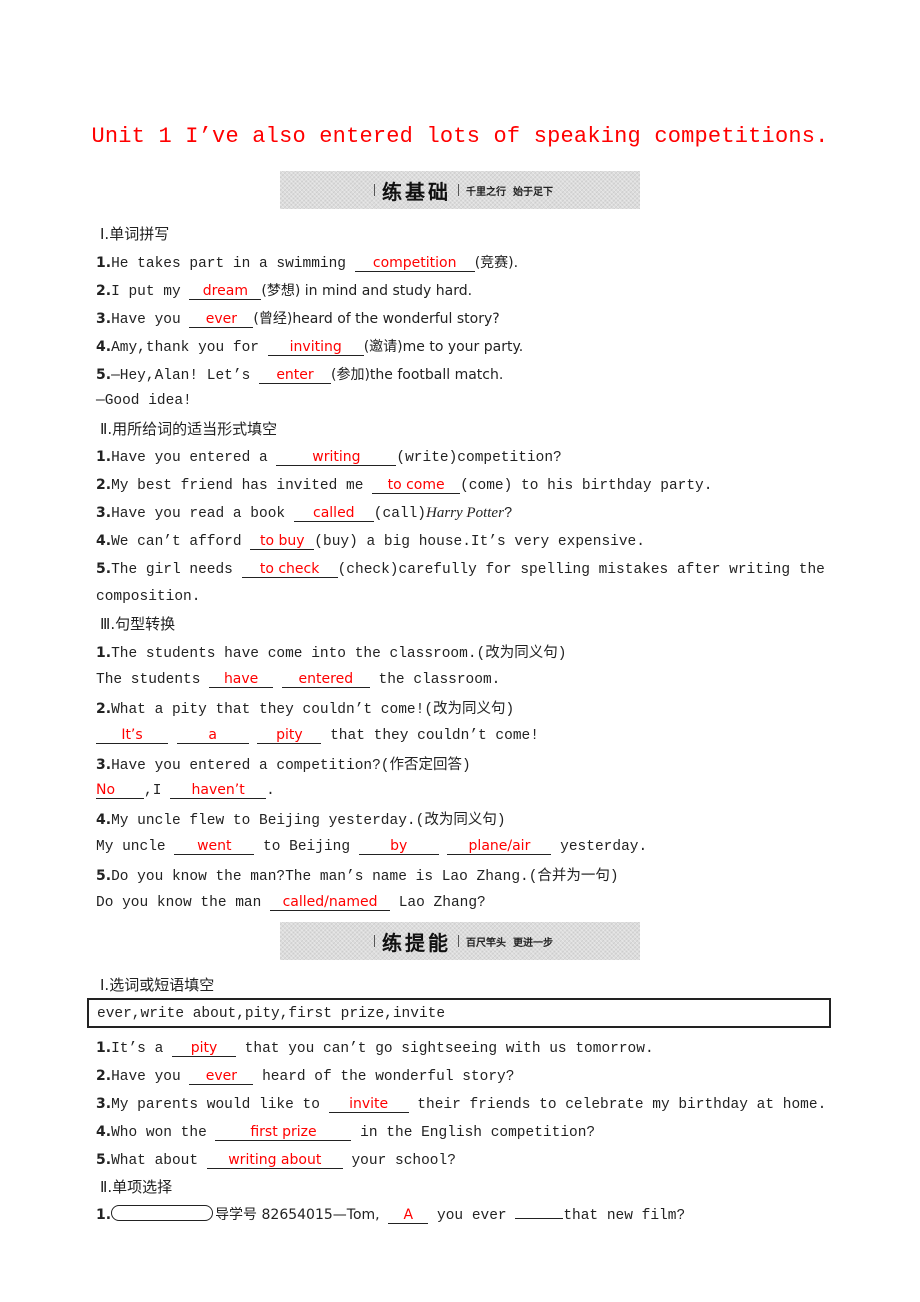  I want to click on answer-line: It’s a pity that they couldn’t come!, so click(317, 736).